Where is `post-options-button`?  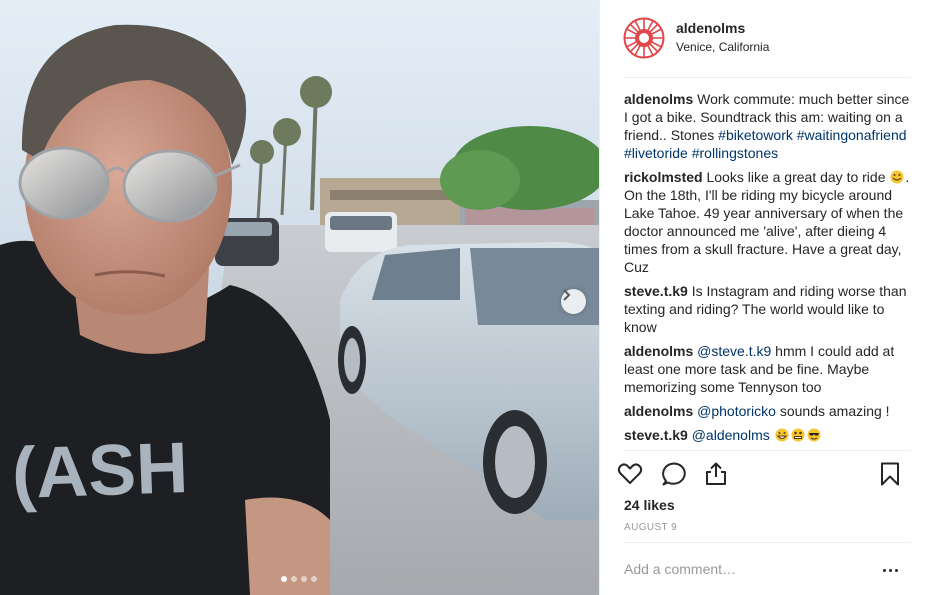
post-options-button is located at coordinates (890, 570).